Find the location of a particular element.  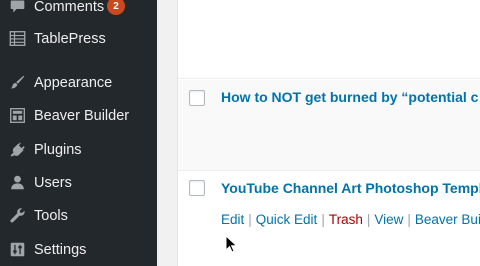

sidebar-item-beaver-builder: Beaver Builder is located at coordinates (78, 115).